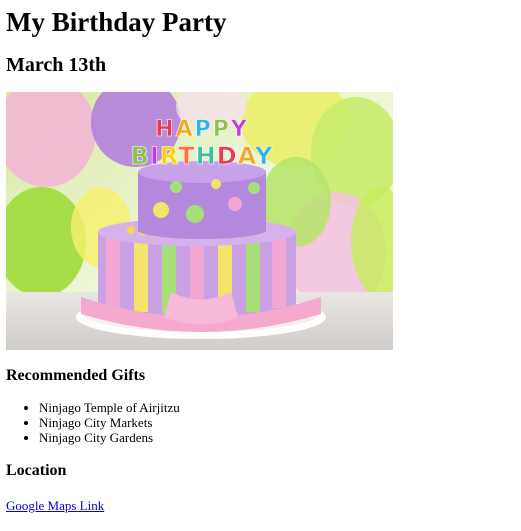 The width and height of the screenshot is (521, 531). What do you see at coordinates (202, 156) in the screenshot?
I see `candle-letters: BIRTHDAY` at bounding box center [202, 156].